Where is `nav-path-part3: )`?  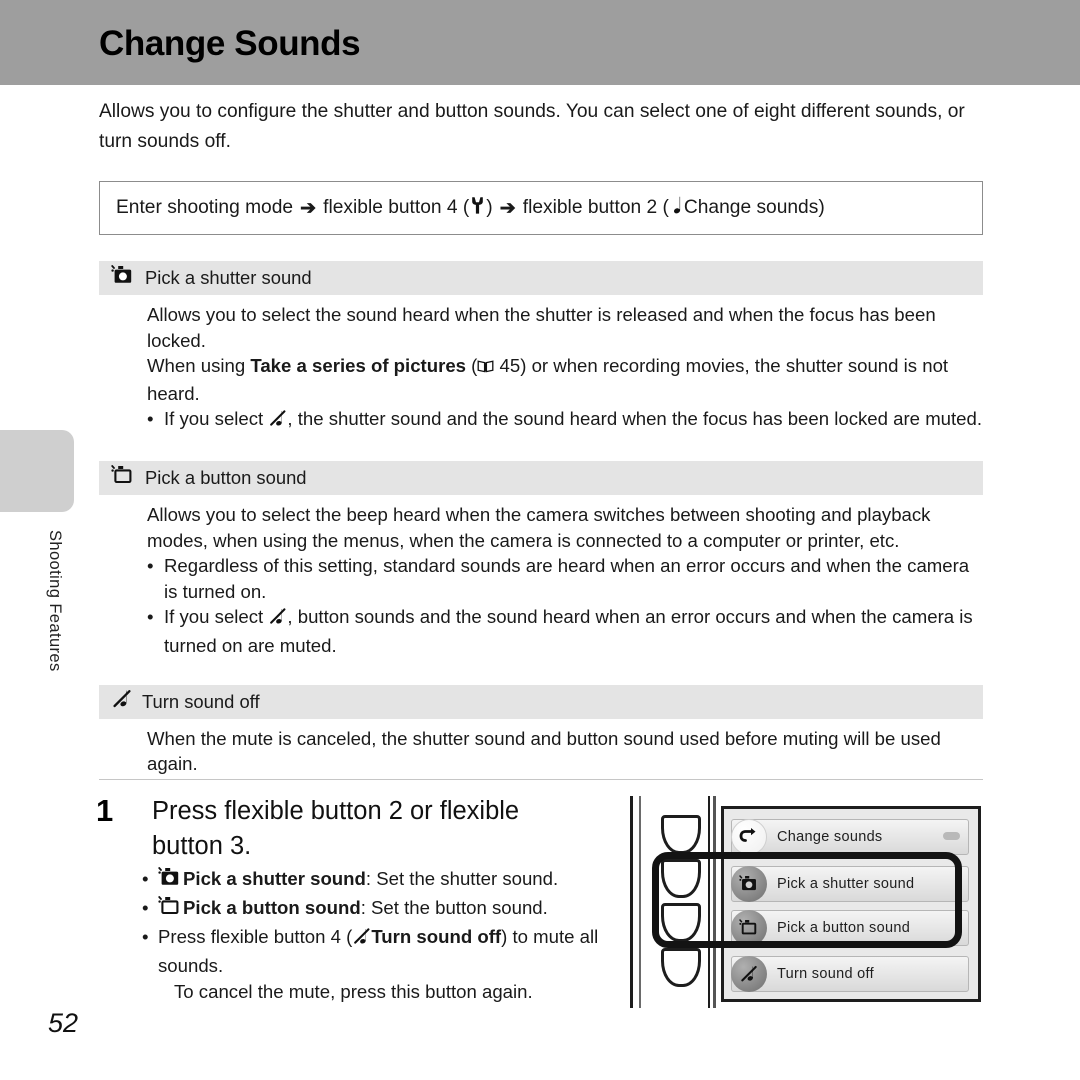
nav-path-part3: ) is located at coordinates (489, 207).